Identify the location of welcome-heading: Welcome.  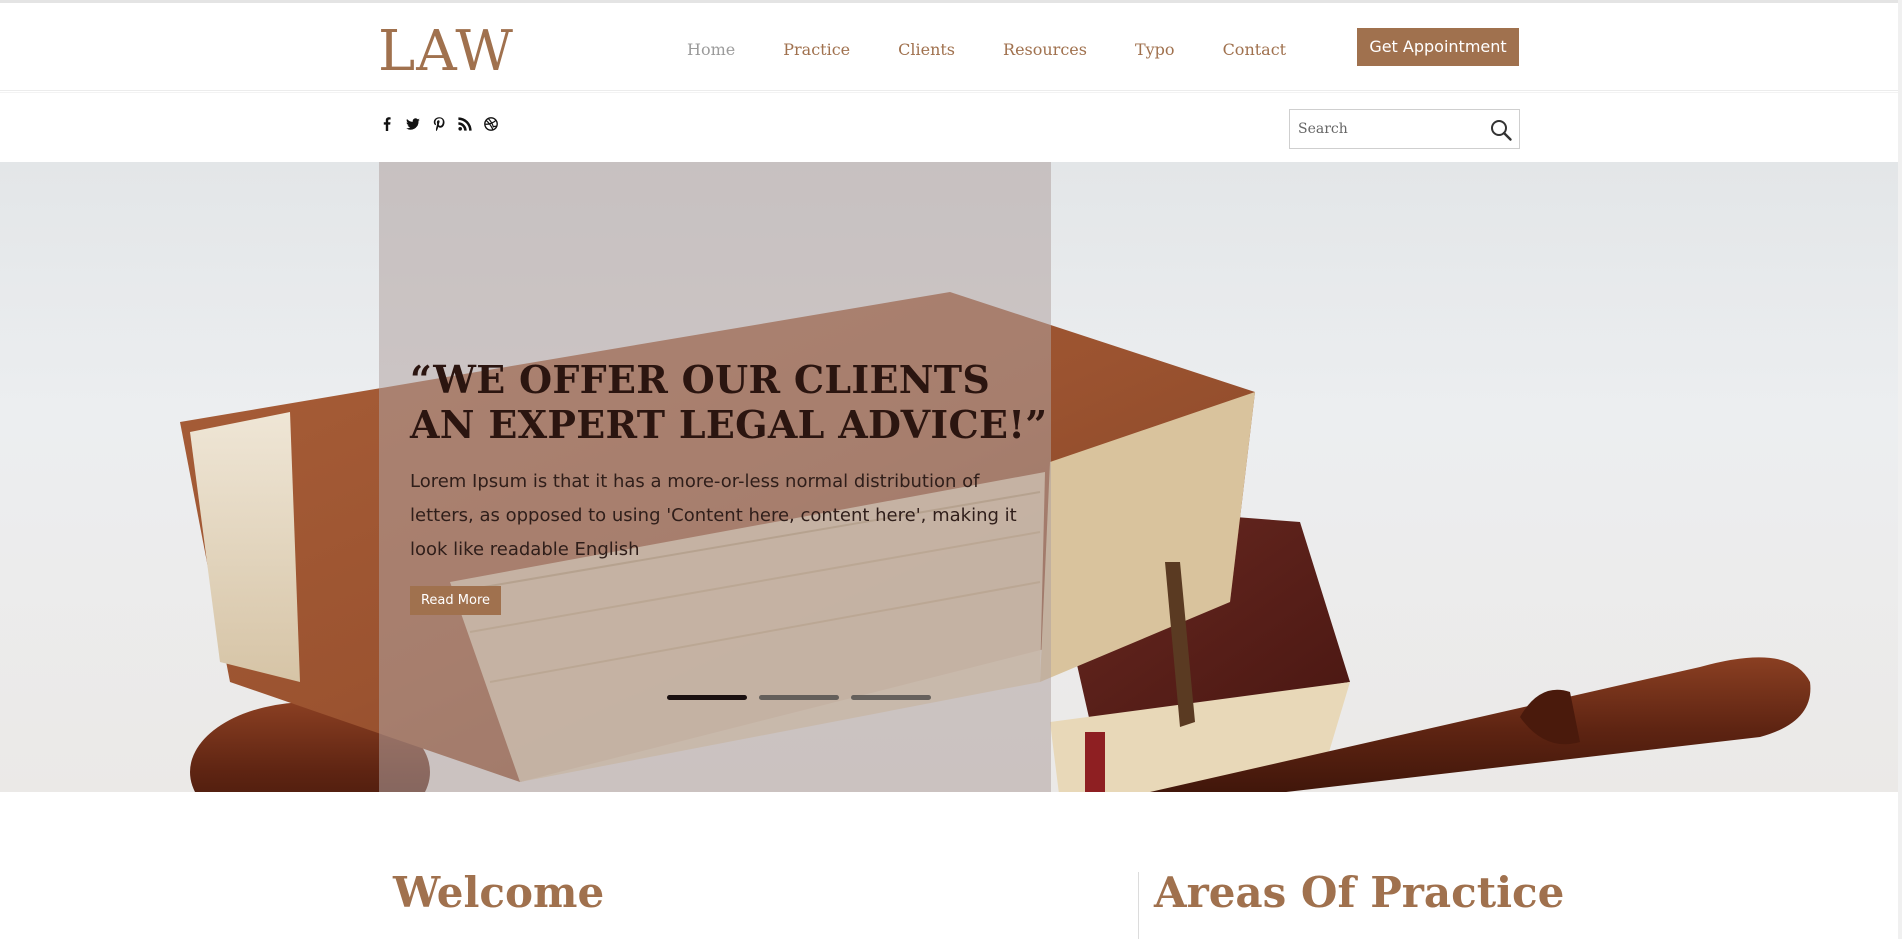
(499, 892).